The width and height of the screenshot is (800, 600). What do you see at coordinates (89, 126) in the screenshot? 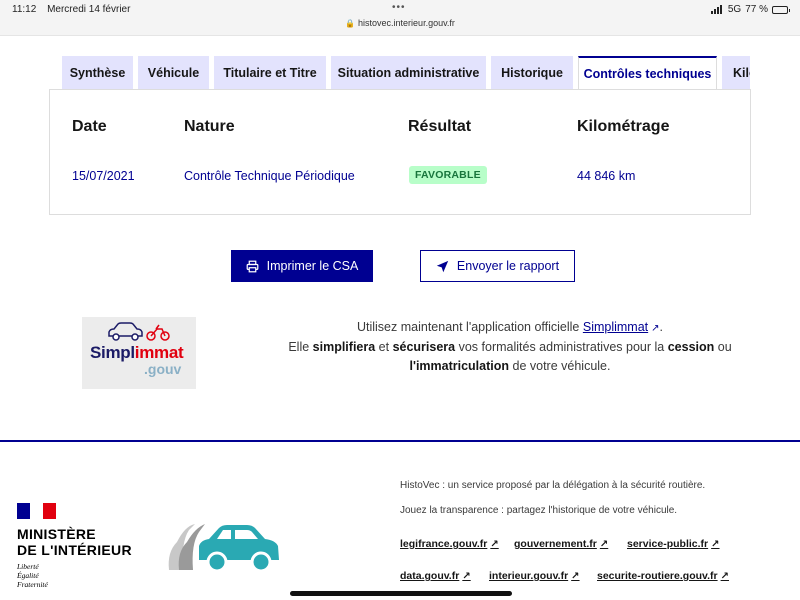
I see `column-header-date: Date` at bounding box center [89, 126].